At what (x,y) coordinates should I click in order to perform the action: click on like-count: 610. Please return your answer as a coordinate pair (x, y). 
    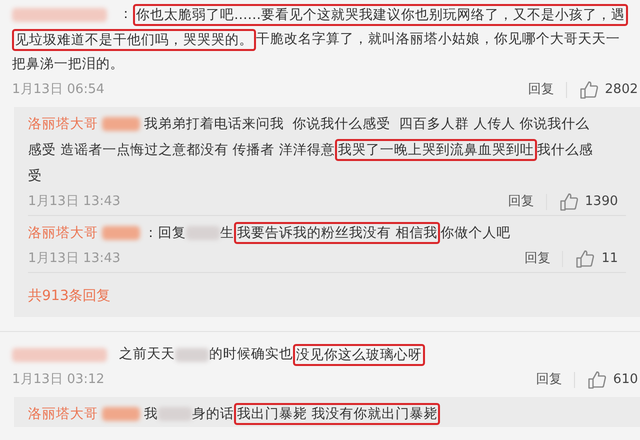
    Looking at the image, I should click on (625, 380).